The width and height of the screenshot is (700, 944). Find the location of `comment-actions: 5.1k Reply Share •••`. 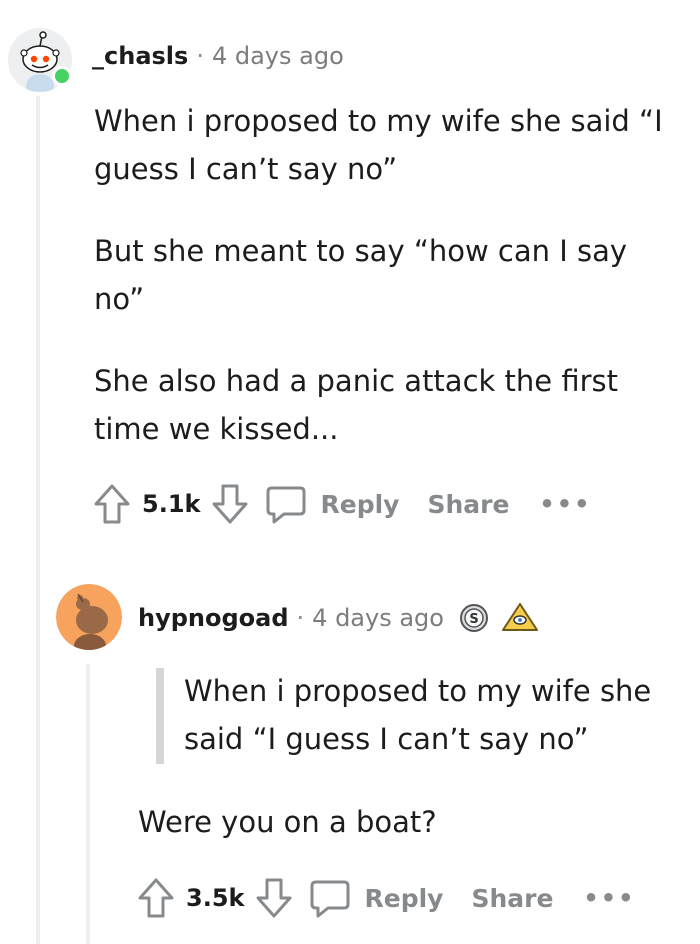

comment-actions: 5.1k Reply Share ••• is located at coordinates (341, 504).